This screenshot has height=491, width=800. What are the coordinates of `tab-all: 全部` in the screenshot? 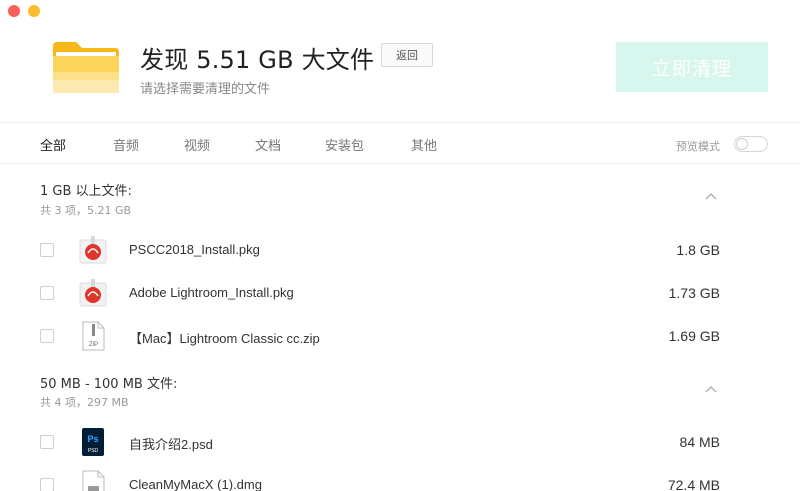 It's located at (53, 144).